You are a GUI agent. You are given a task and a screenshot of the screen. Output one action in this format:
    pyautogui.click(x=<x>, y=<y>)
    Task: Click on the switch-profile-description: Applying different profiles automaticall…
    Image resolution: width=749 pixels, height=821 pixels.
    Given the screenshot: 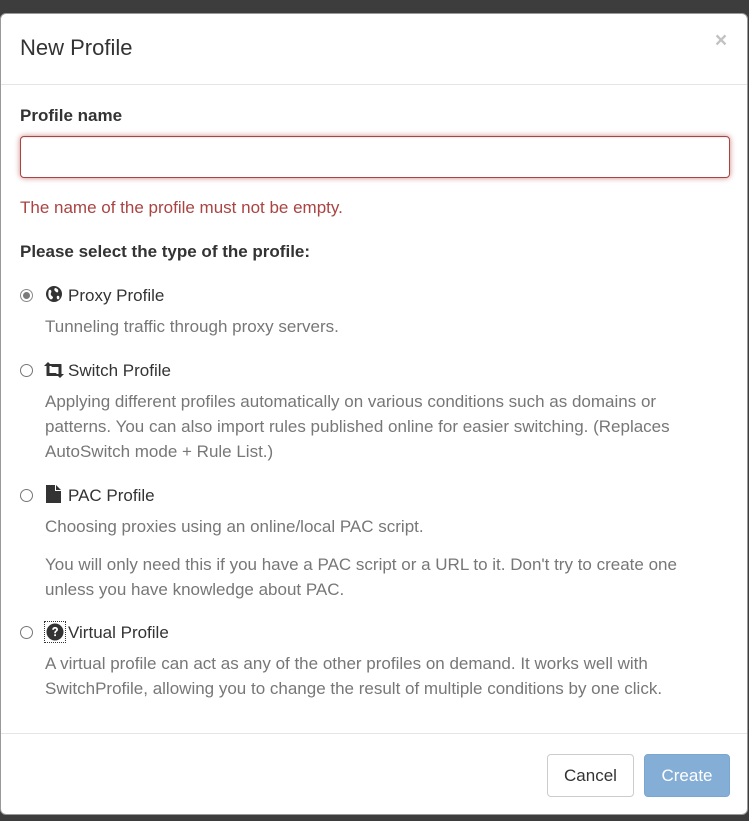 What is the action you would take?
    pyautogui.click(x=357, y=426)
    